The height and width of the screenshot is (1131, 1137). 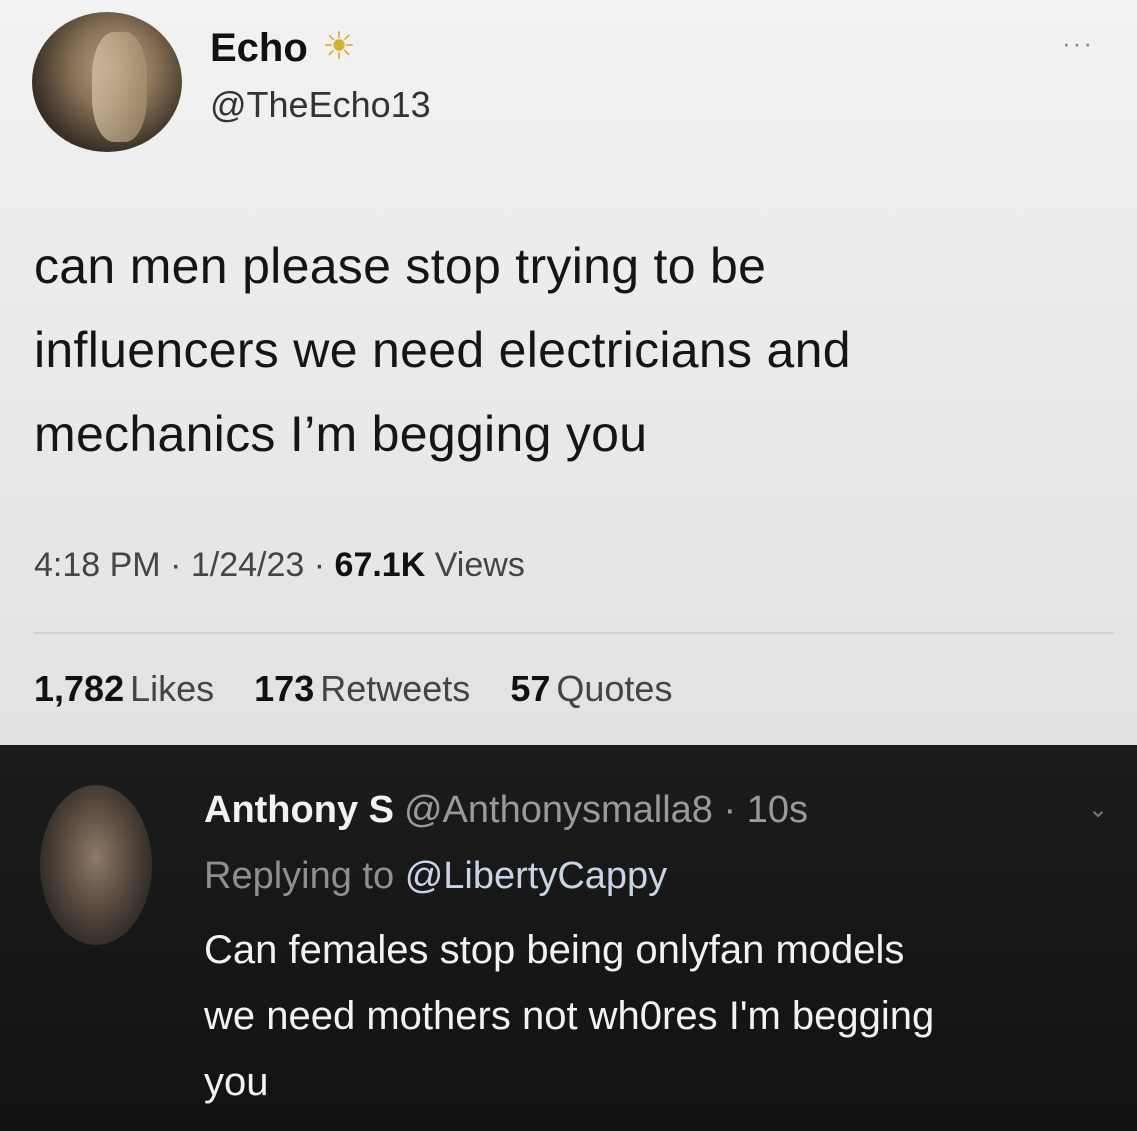 I want to click on chevron-down-icon: ⌄, so click(x=1098, y=809).